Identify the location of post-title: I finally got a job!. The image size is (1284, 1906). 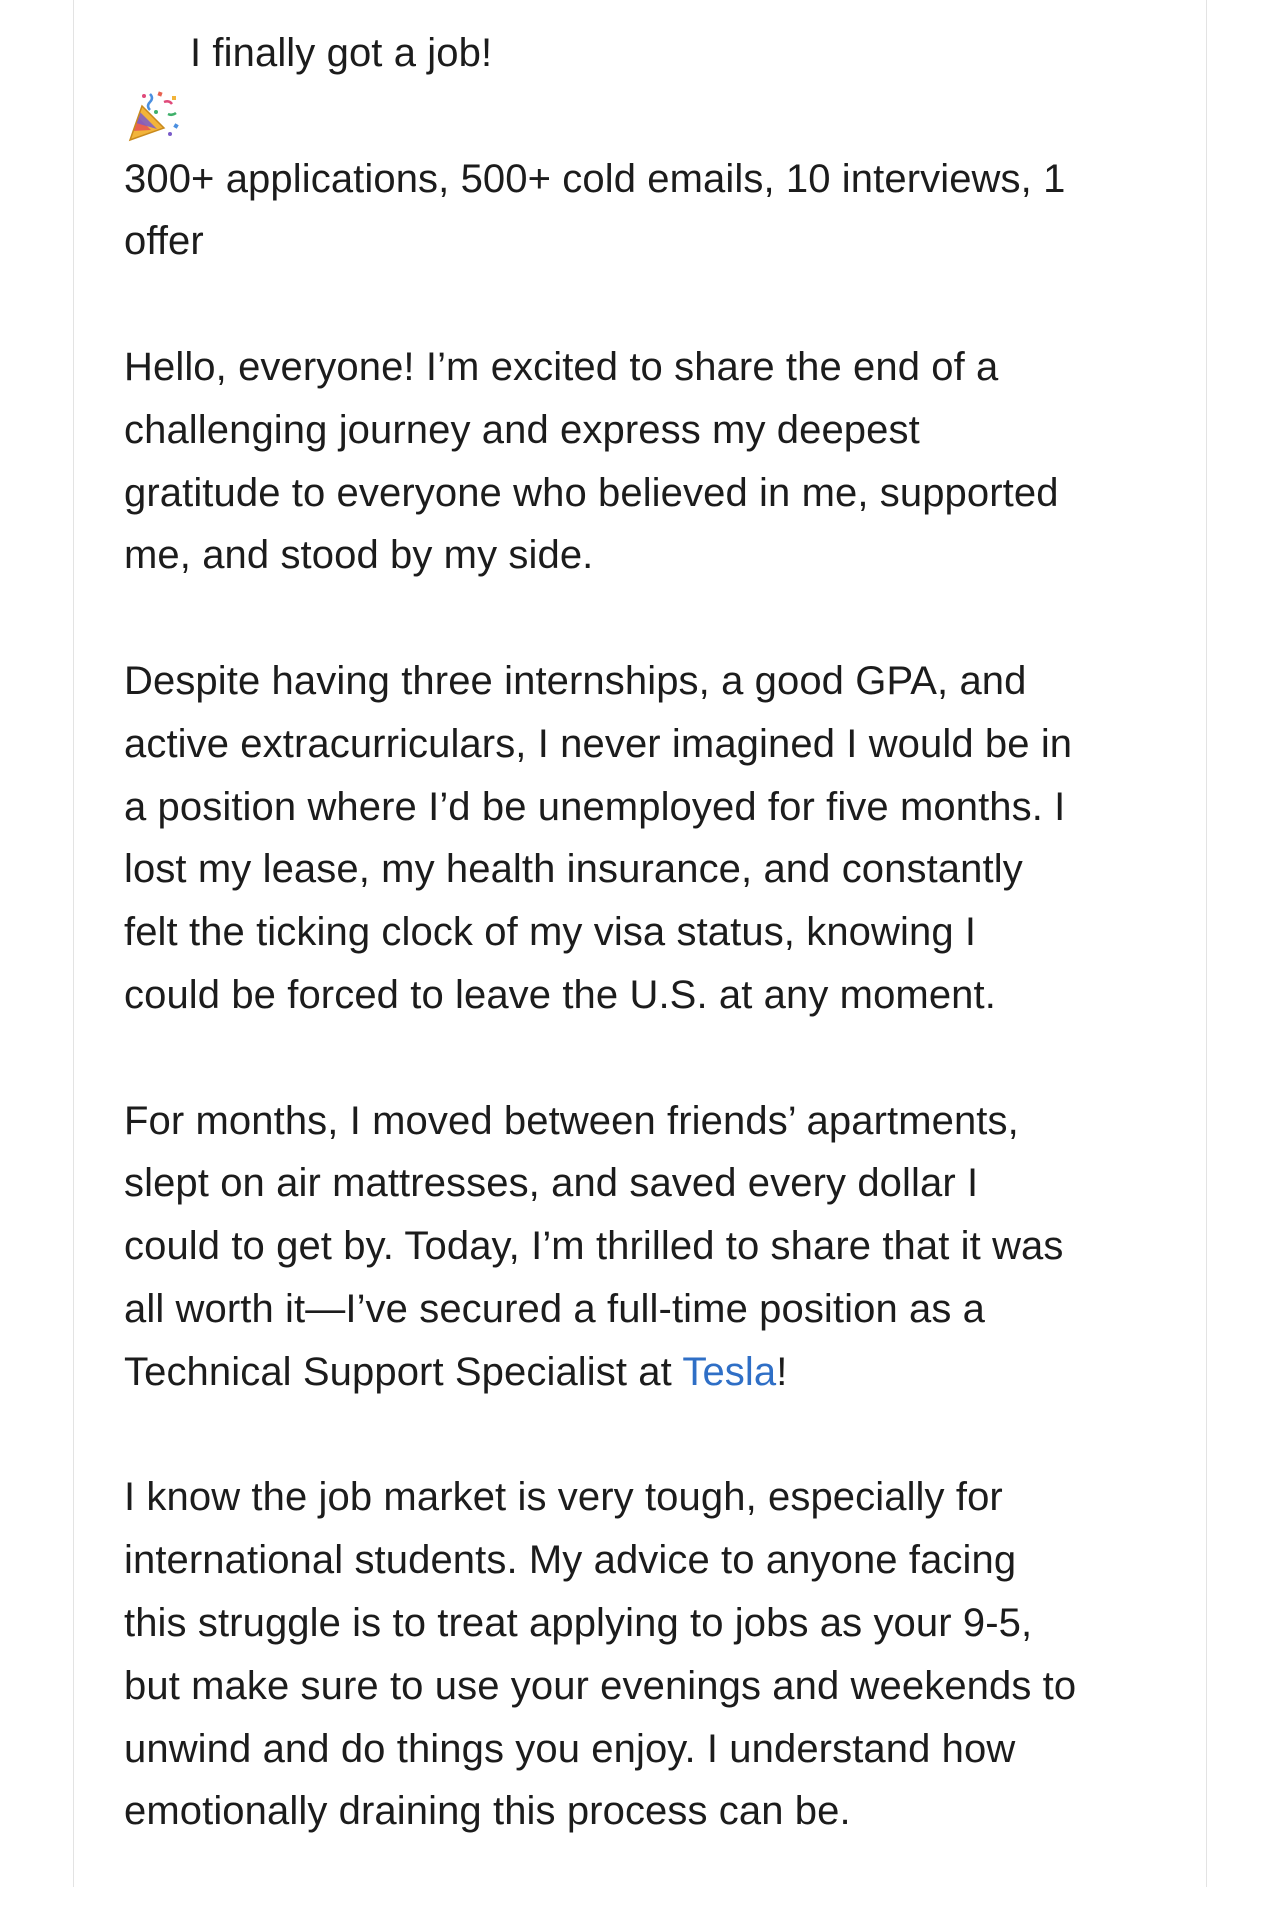
(341, 53).